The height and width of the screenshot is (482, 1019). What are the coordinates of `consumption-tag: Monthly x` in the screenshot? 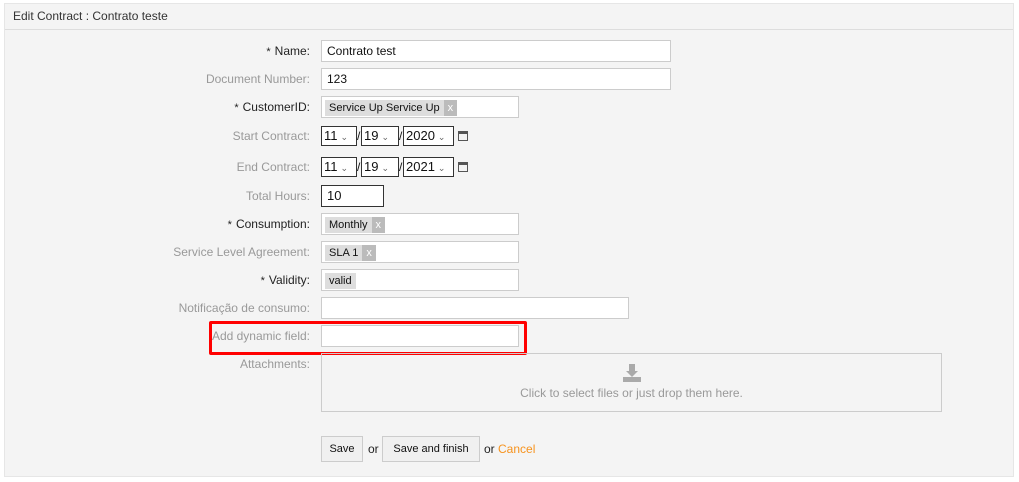 It's located at (355, 225).